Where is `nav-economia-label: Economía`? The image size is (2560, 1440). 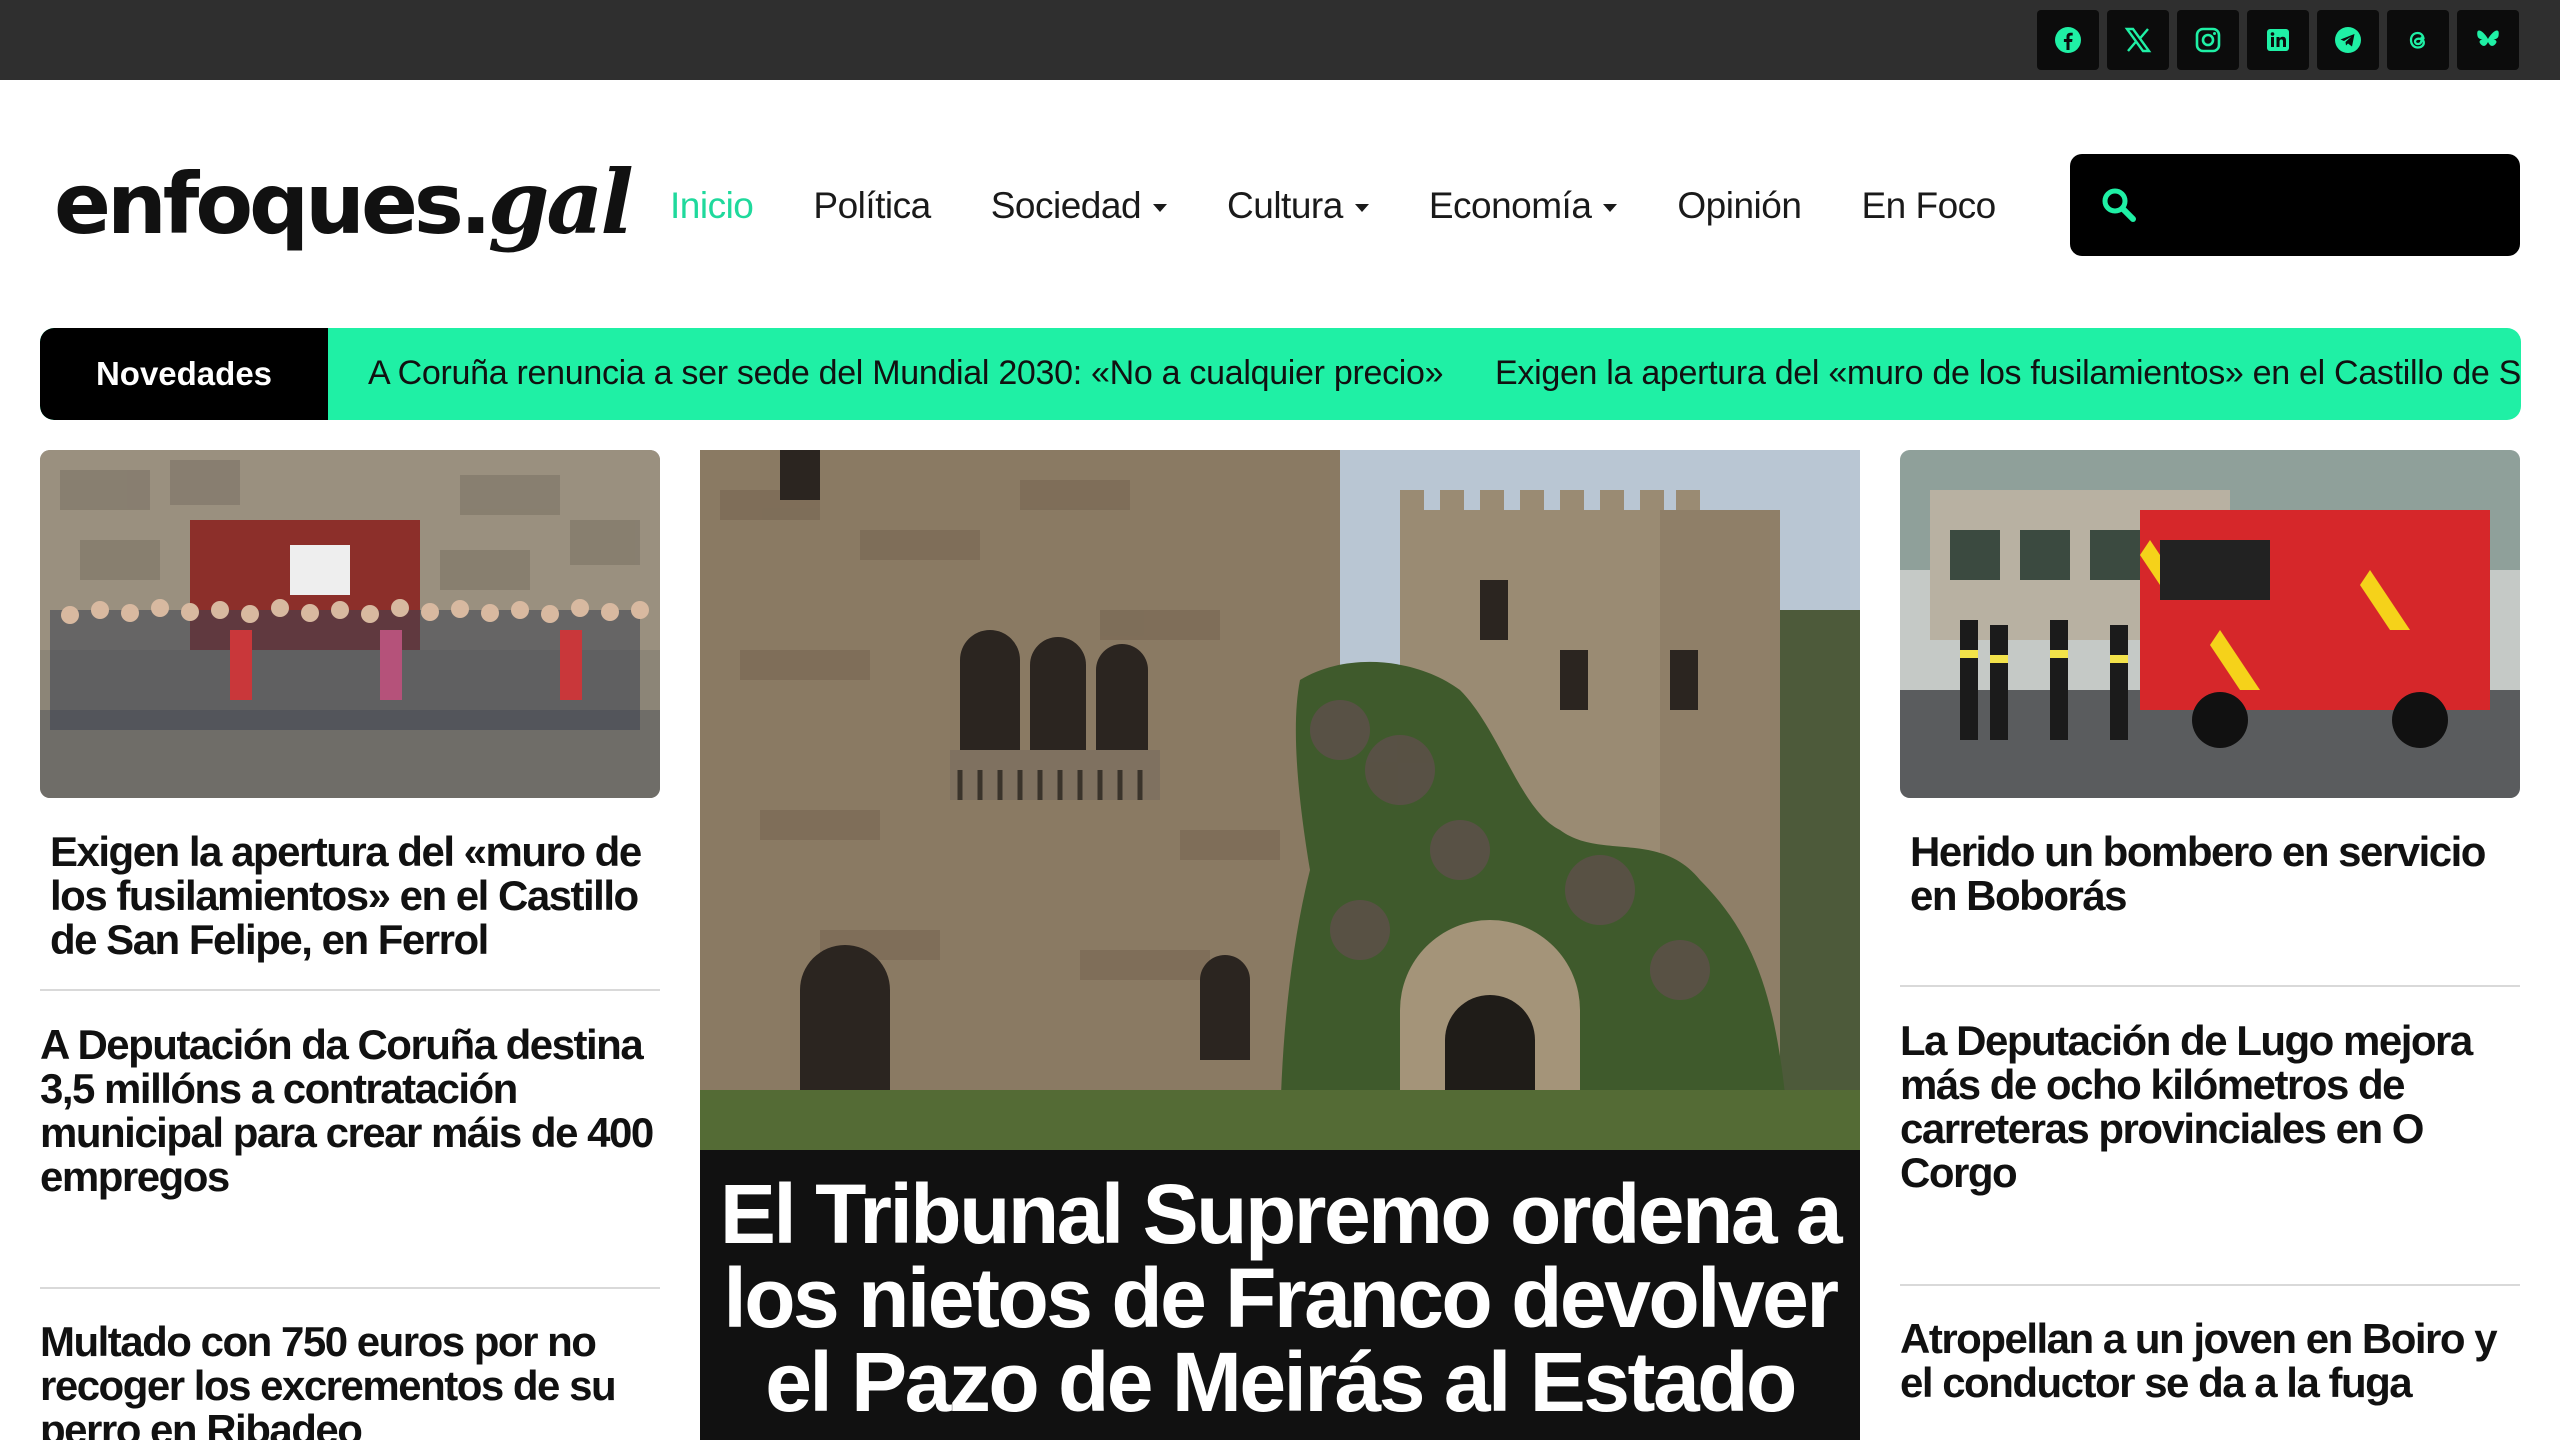
nav-economia-label: Economía is located at coordinates (1510, 205).